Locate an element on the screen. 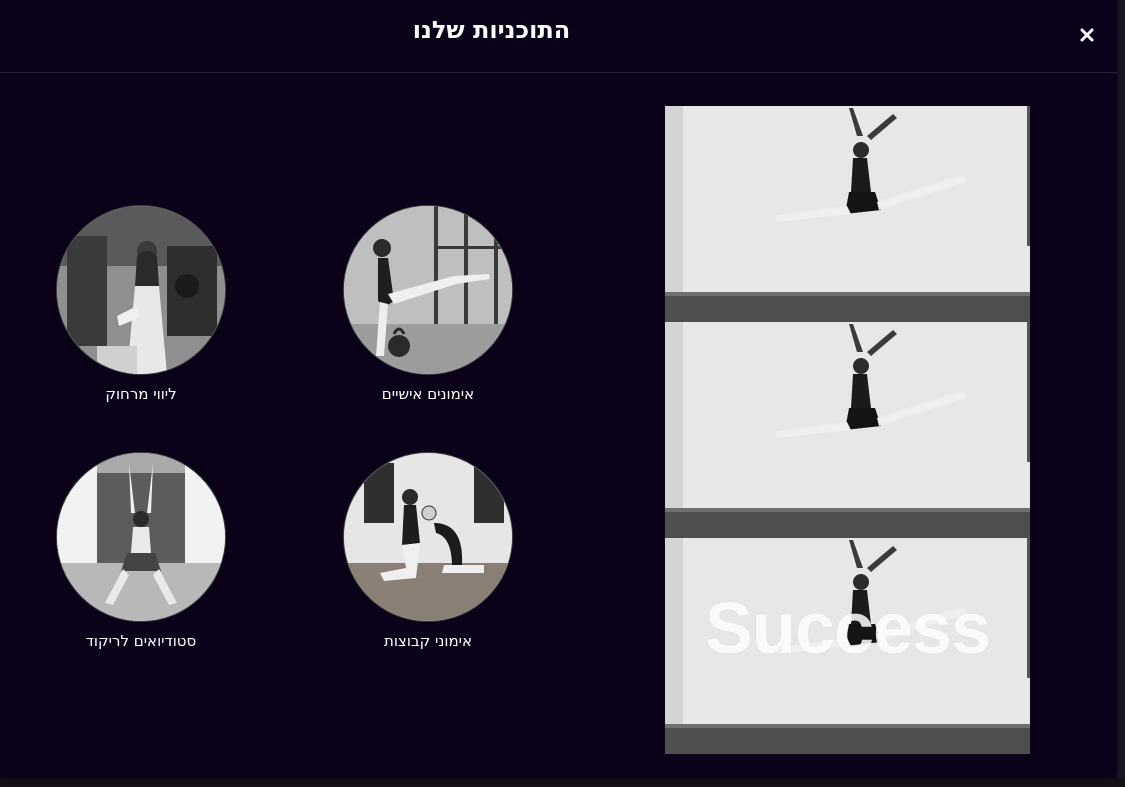 The width and height of the screenshot is (1125, 787). program-card-group-training: אימוני קבוצות is located at coordinates (428, 551).